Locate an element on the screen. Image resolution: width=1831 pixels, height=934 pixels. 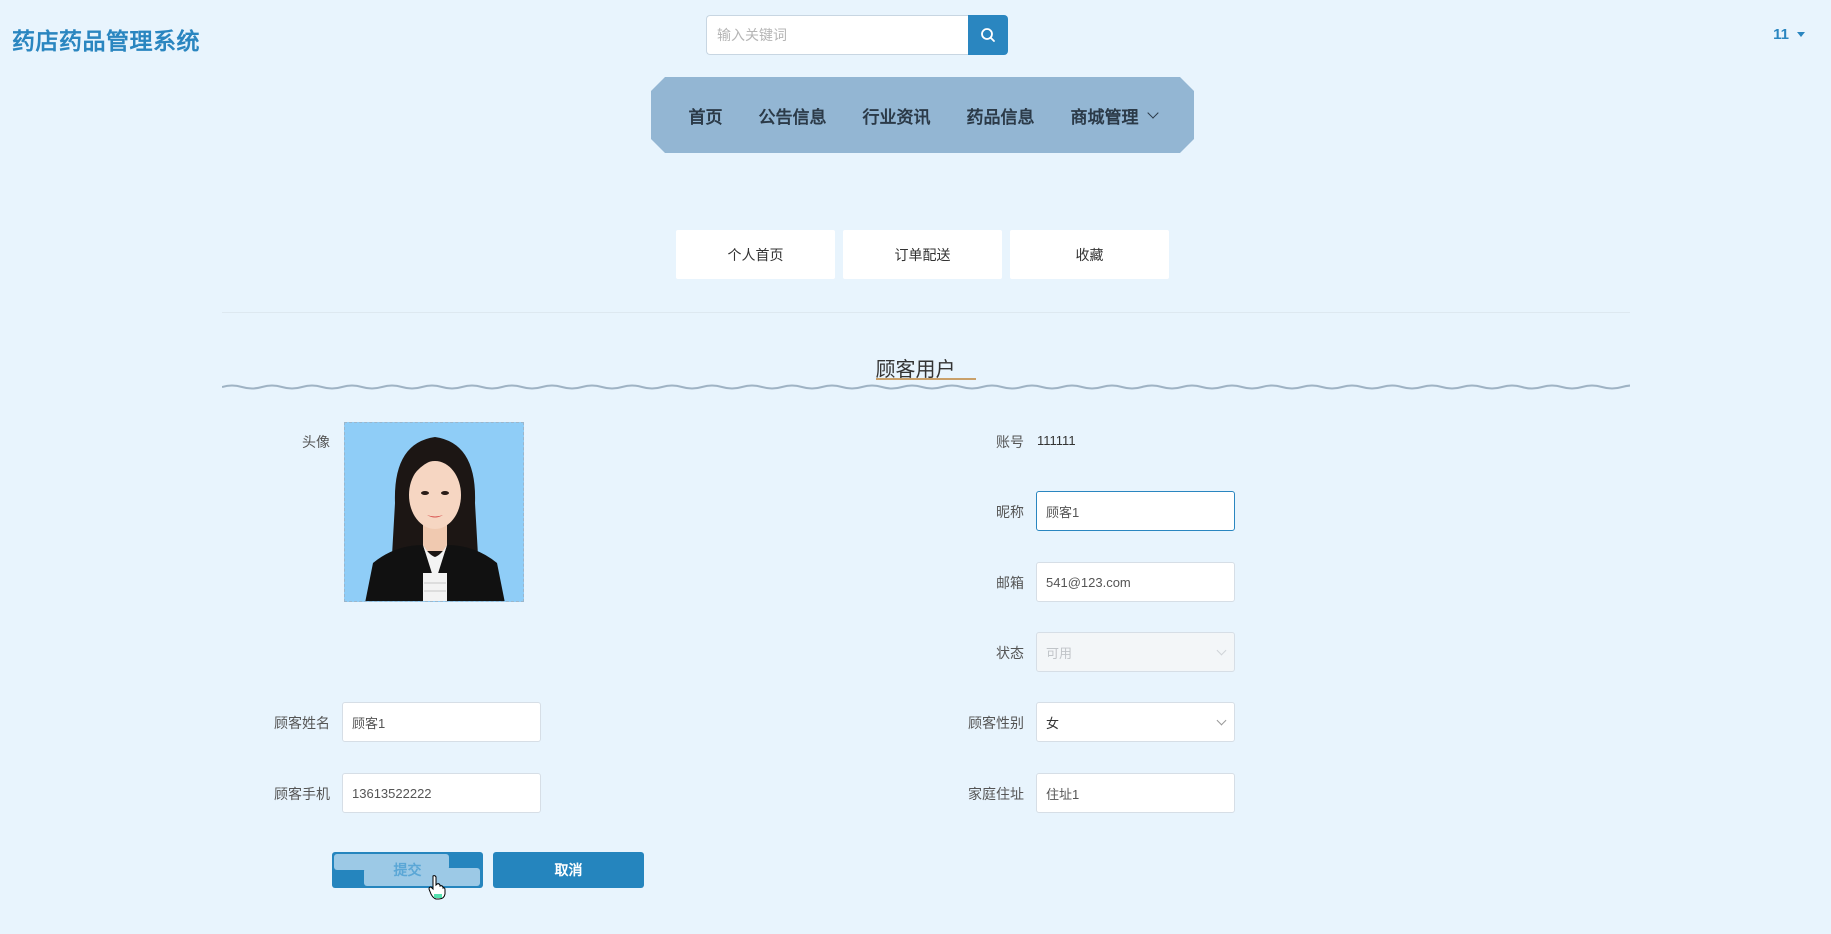
divider is located at coordinates (926, 312).